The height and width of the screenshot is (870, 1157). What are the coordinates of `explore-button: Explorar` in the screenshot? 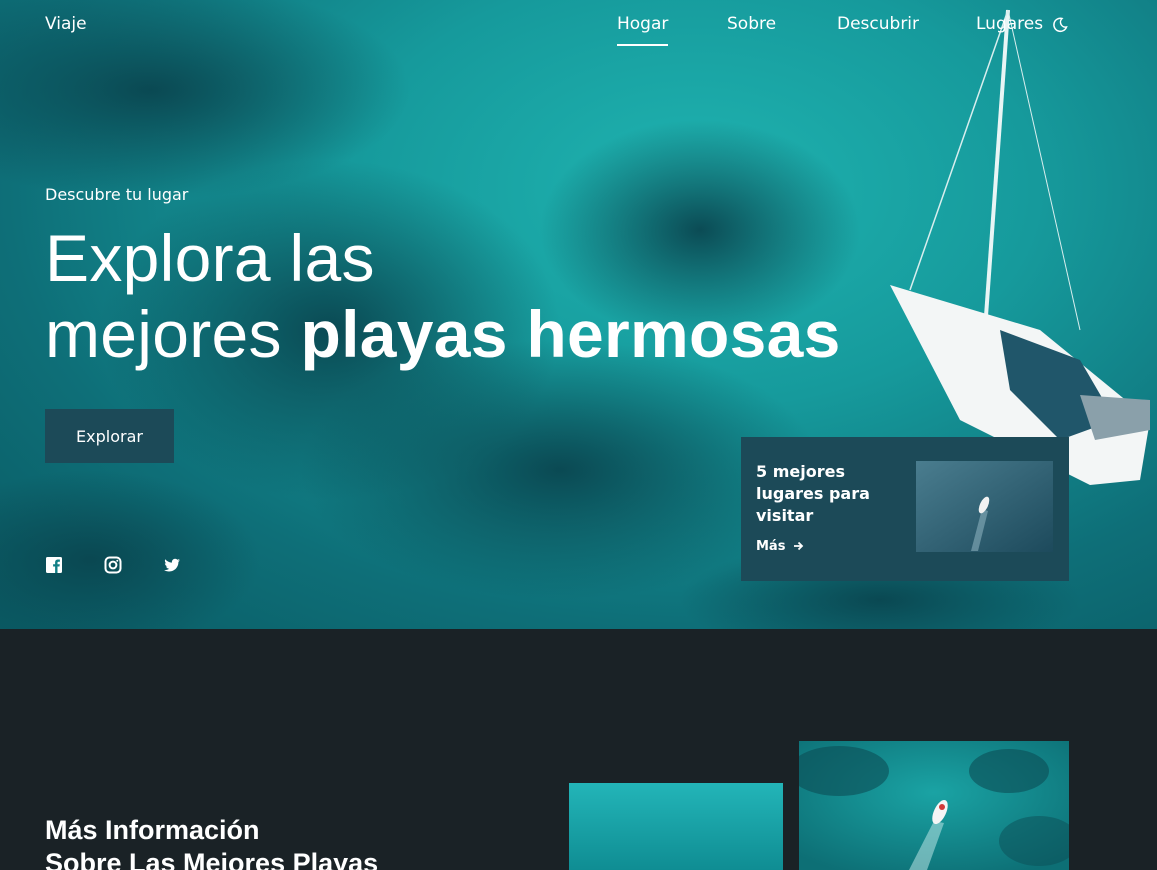 It's located at (109, 436).